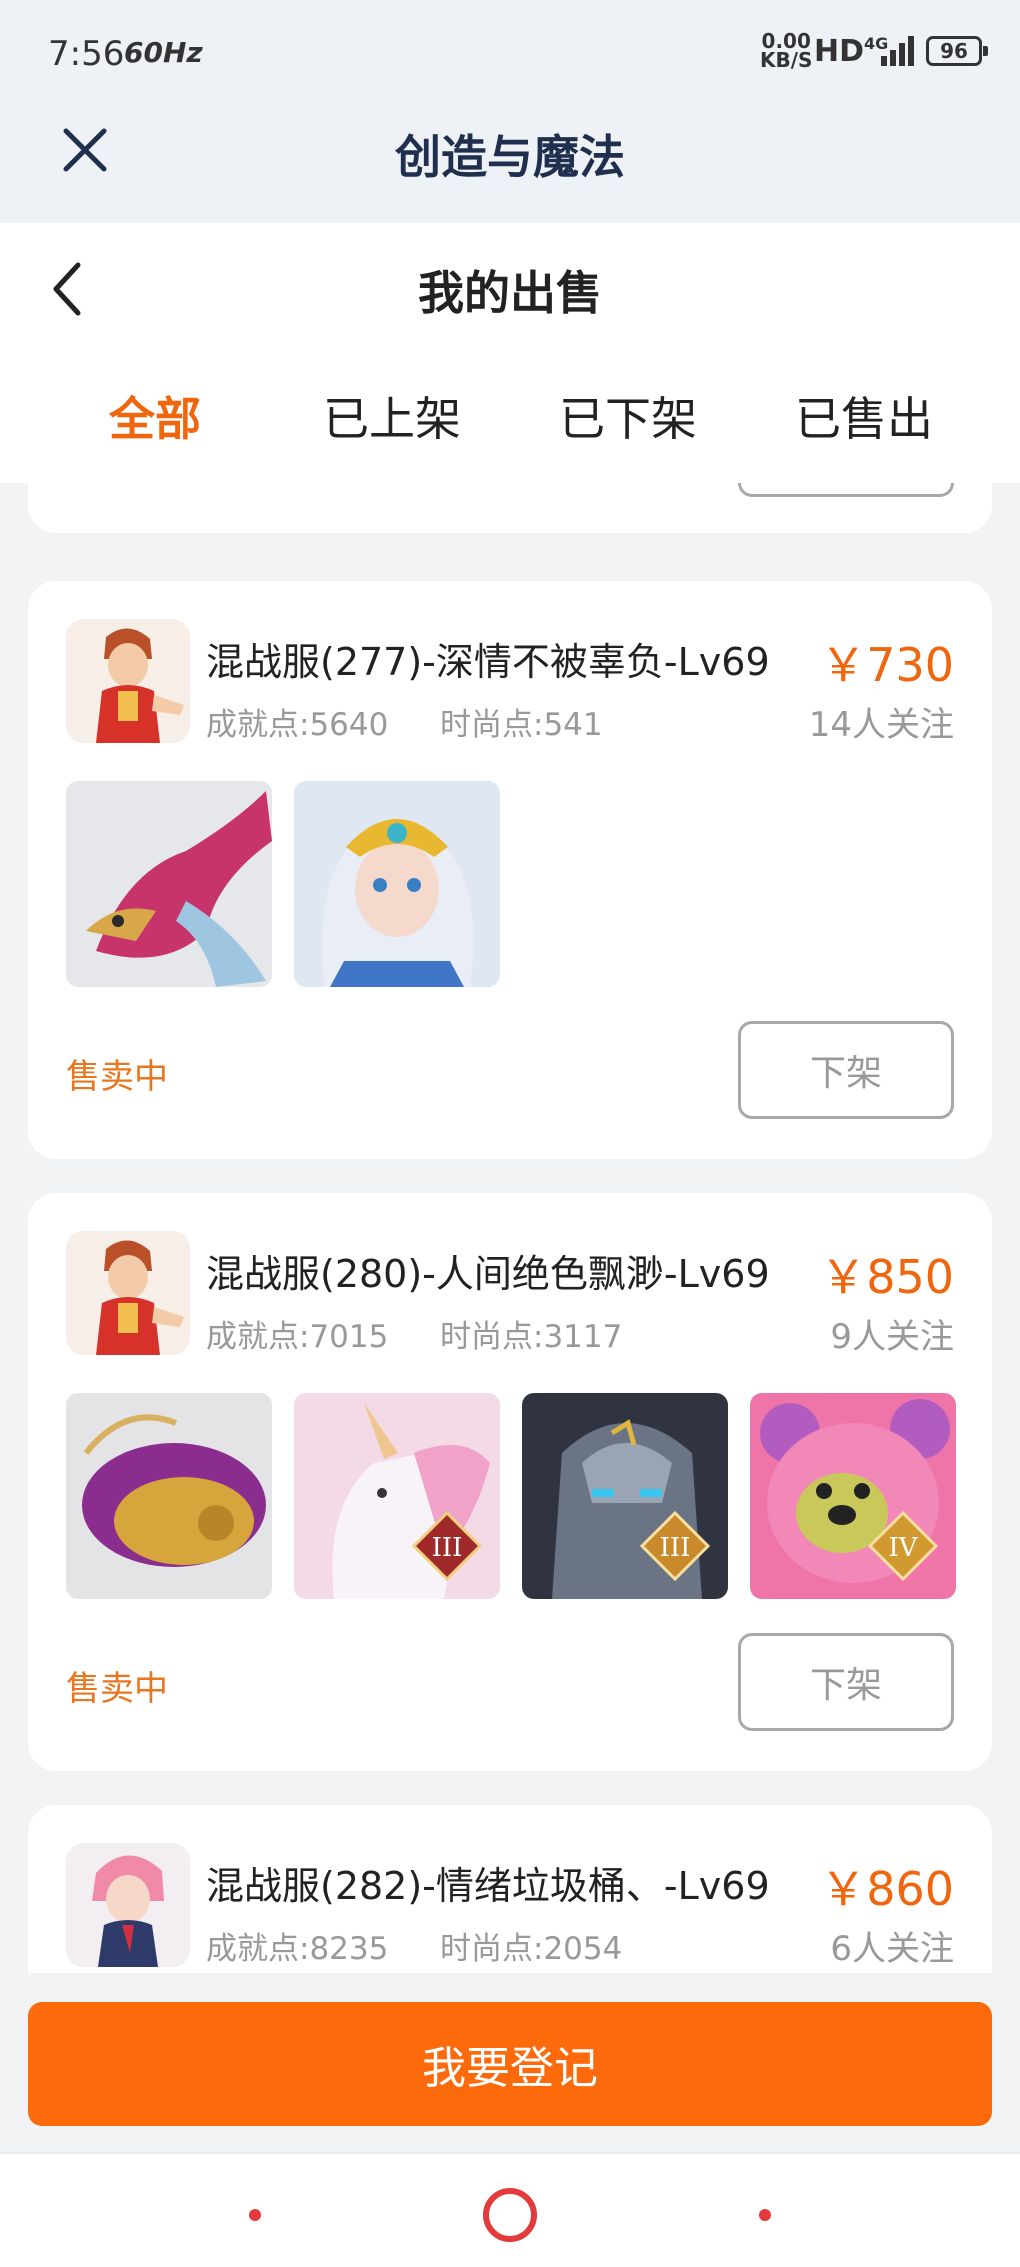 The height and width of the screenshot is (2267, 1020). Describe the element at coordinates (531, 1949) in the screenshot. I see `fashion-points: 时尚点:2054` at that location.